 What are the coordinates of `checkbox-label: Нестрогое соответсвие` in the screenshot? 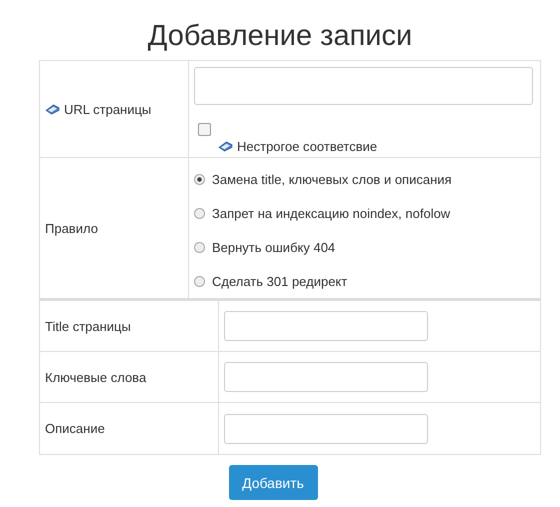 It's located at (307, 146).